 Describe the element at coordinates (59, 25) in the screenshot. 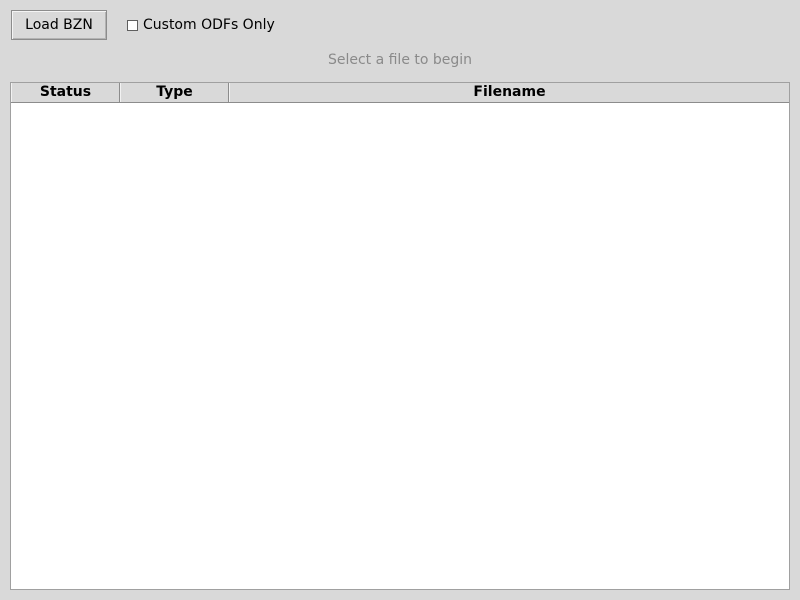

I see `load-bzn-button: Load BZN` at that location.